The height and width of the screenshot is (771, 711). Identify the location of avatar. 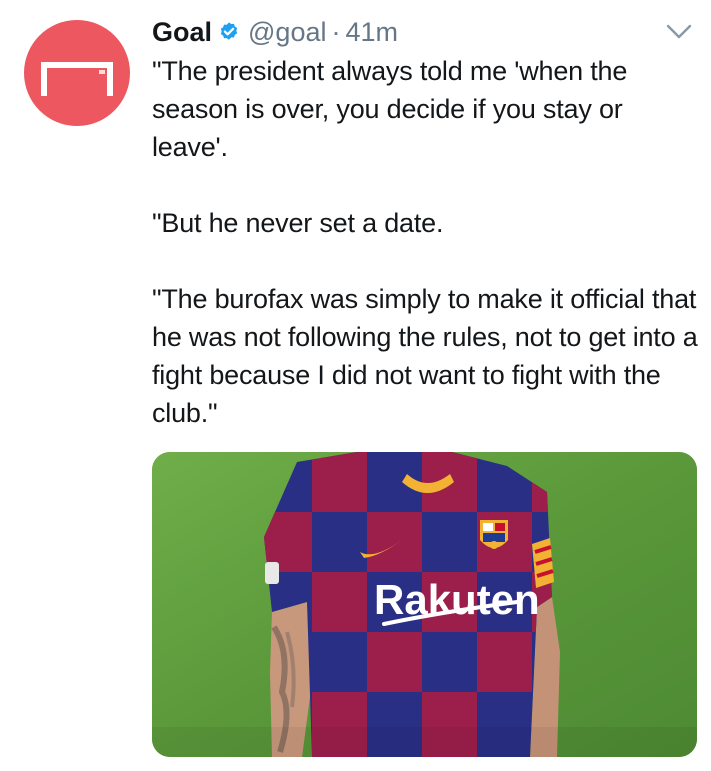
(77, 73).